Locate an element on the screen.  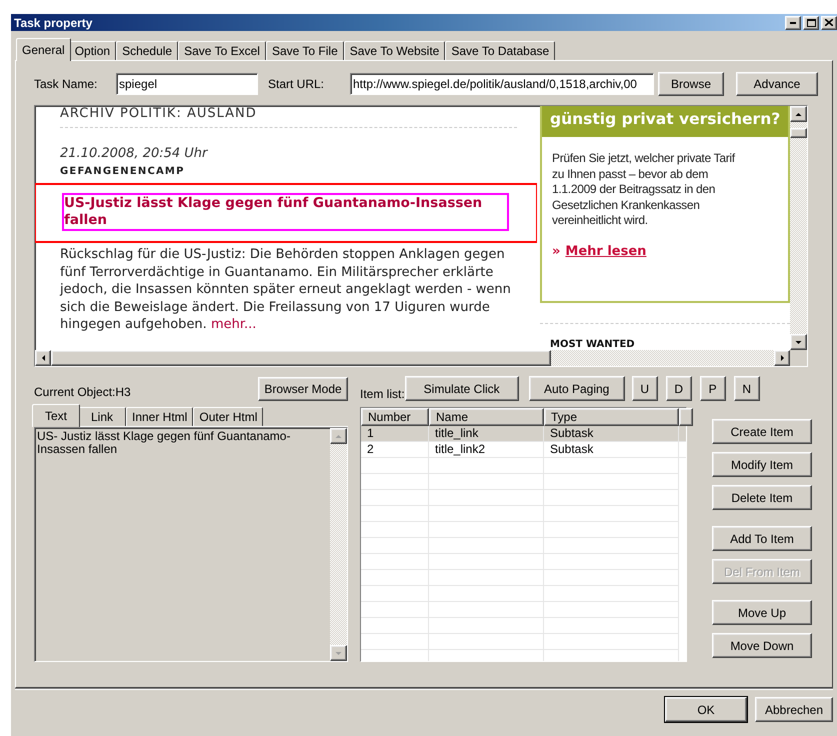
section-heading: ARCHIV POLITIK: AUSLAND is located at coordinates (159, 113).